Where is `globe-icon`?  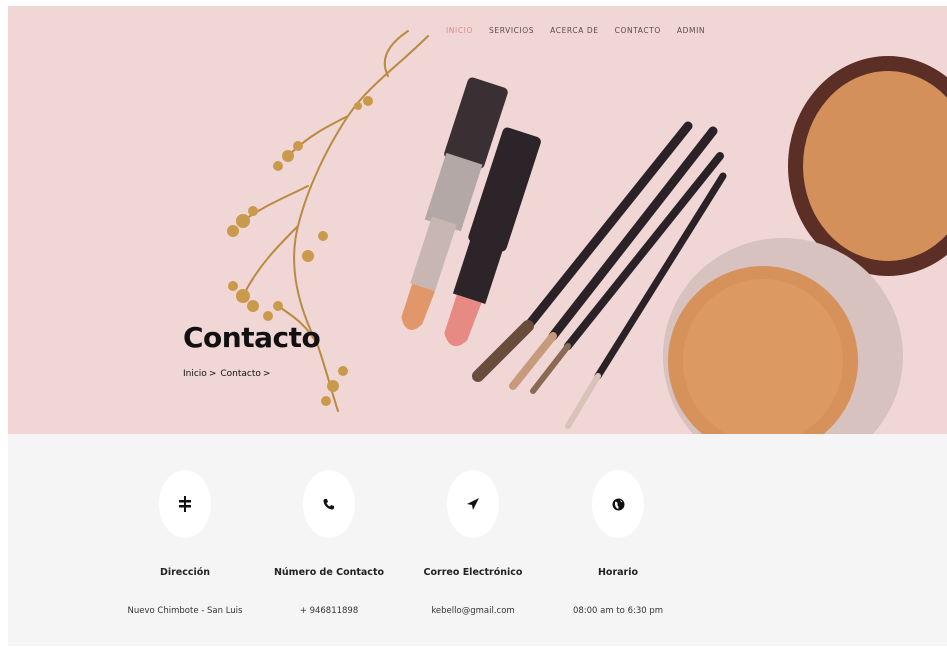 globe-icon is located at coordinates (618, 504).